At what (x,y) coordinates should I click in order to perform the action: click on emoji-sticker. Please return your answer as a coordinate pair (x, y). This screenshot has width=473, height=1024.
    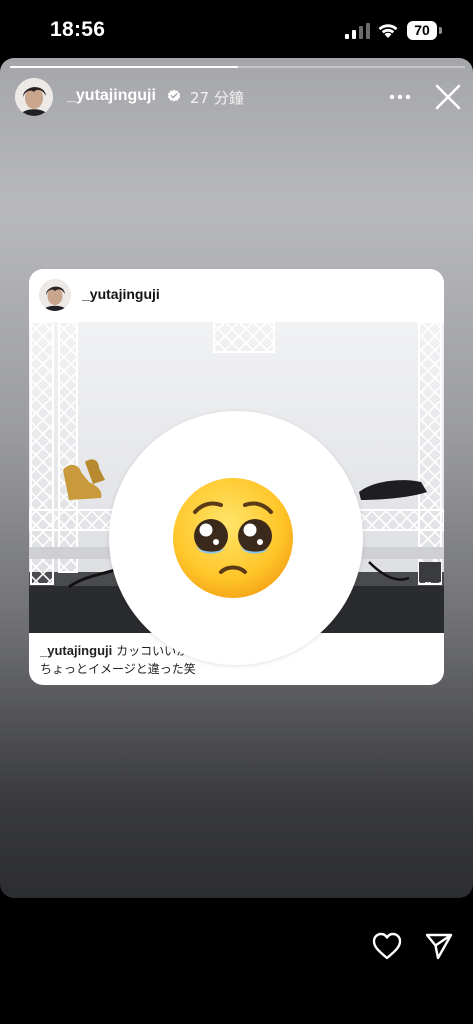
    Looking at the image, I should click on (236, 538).